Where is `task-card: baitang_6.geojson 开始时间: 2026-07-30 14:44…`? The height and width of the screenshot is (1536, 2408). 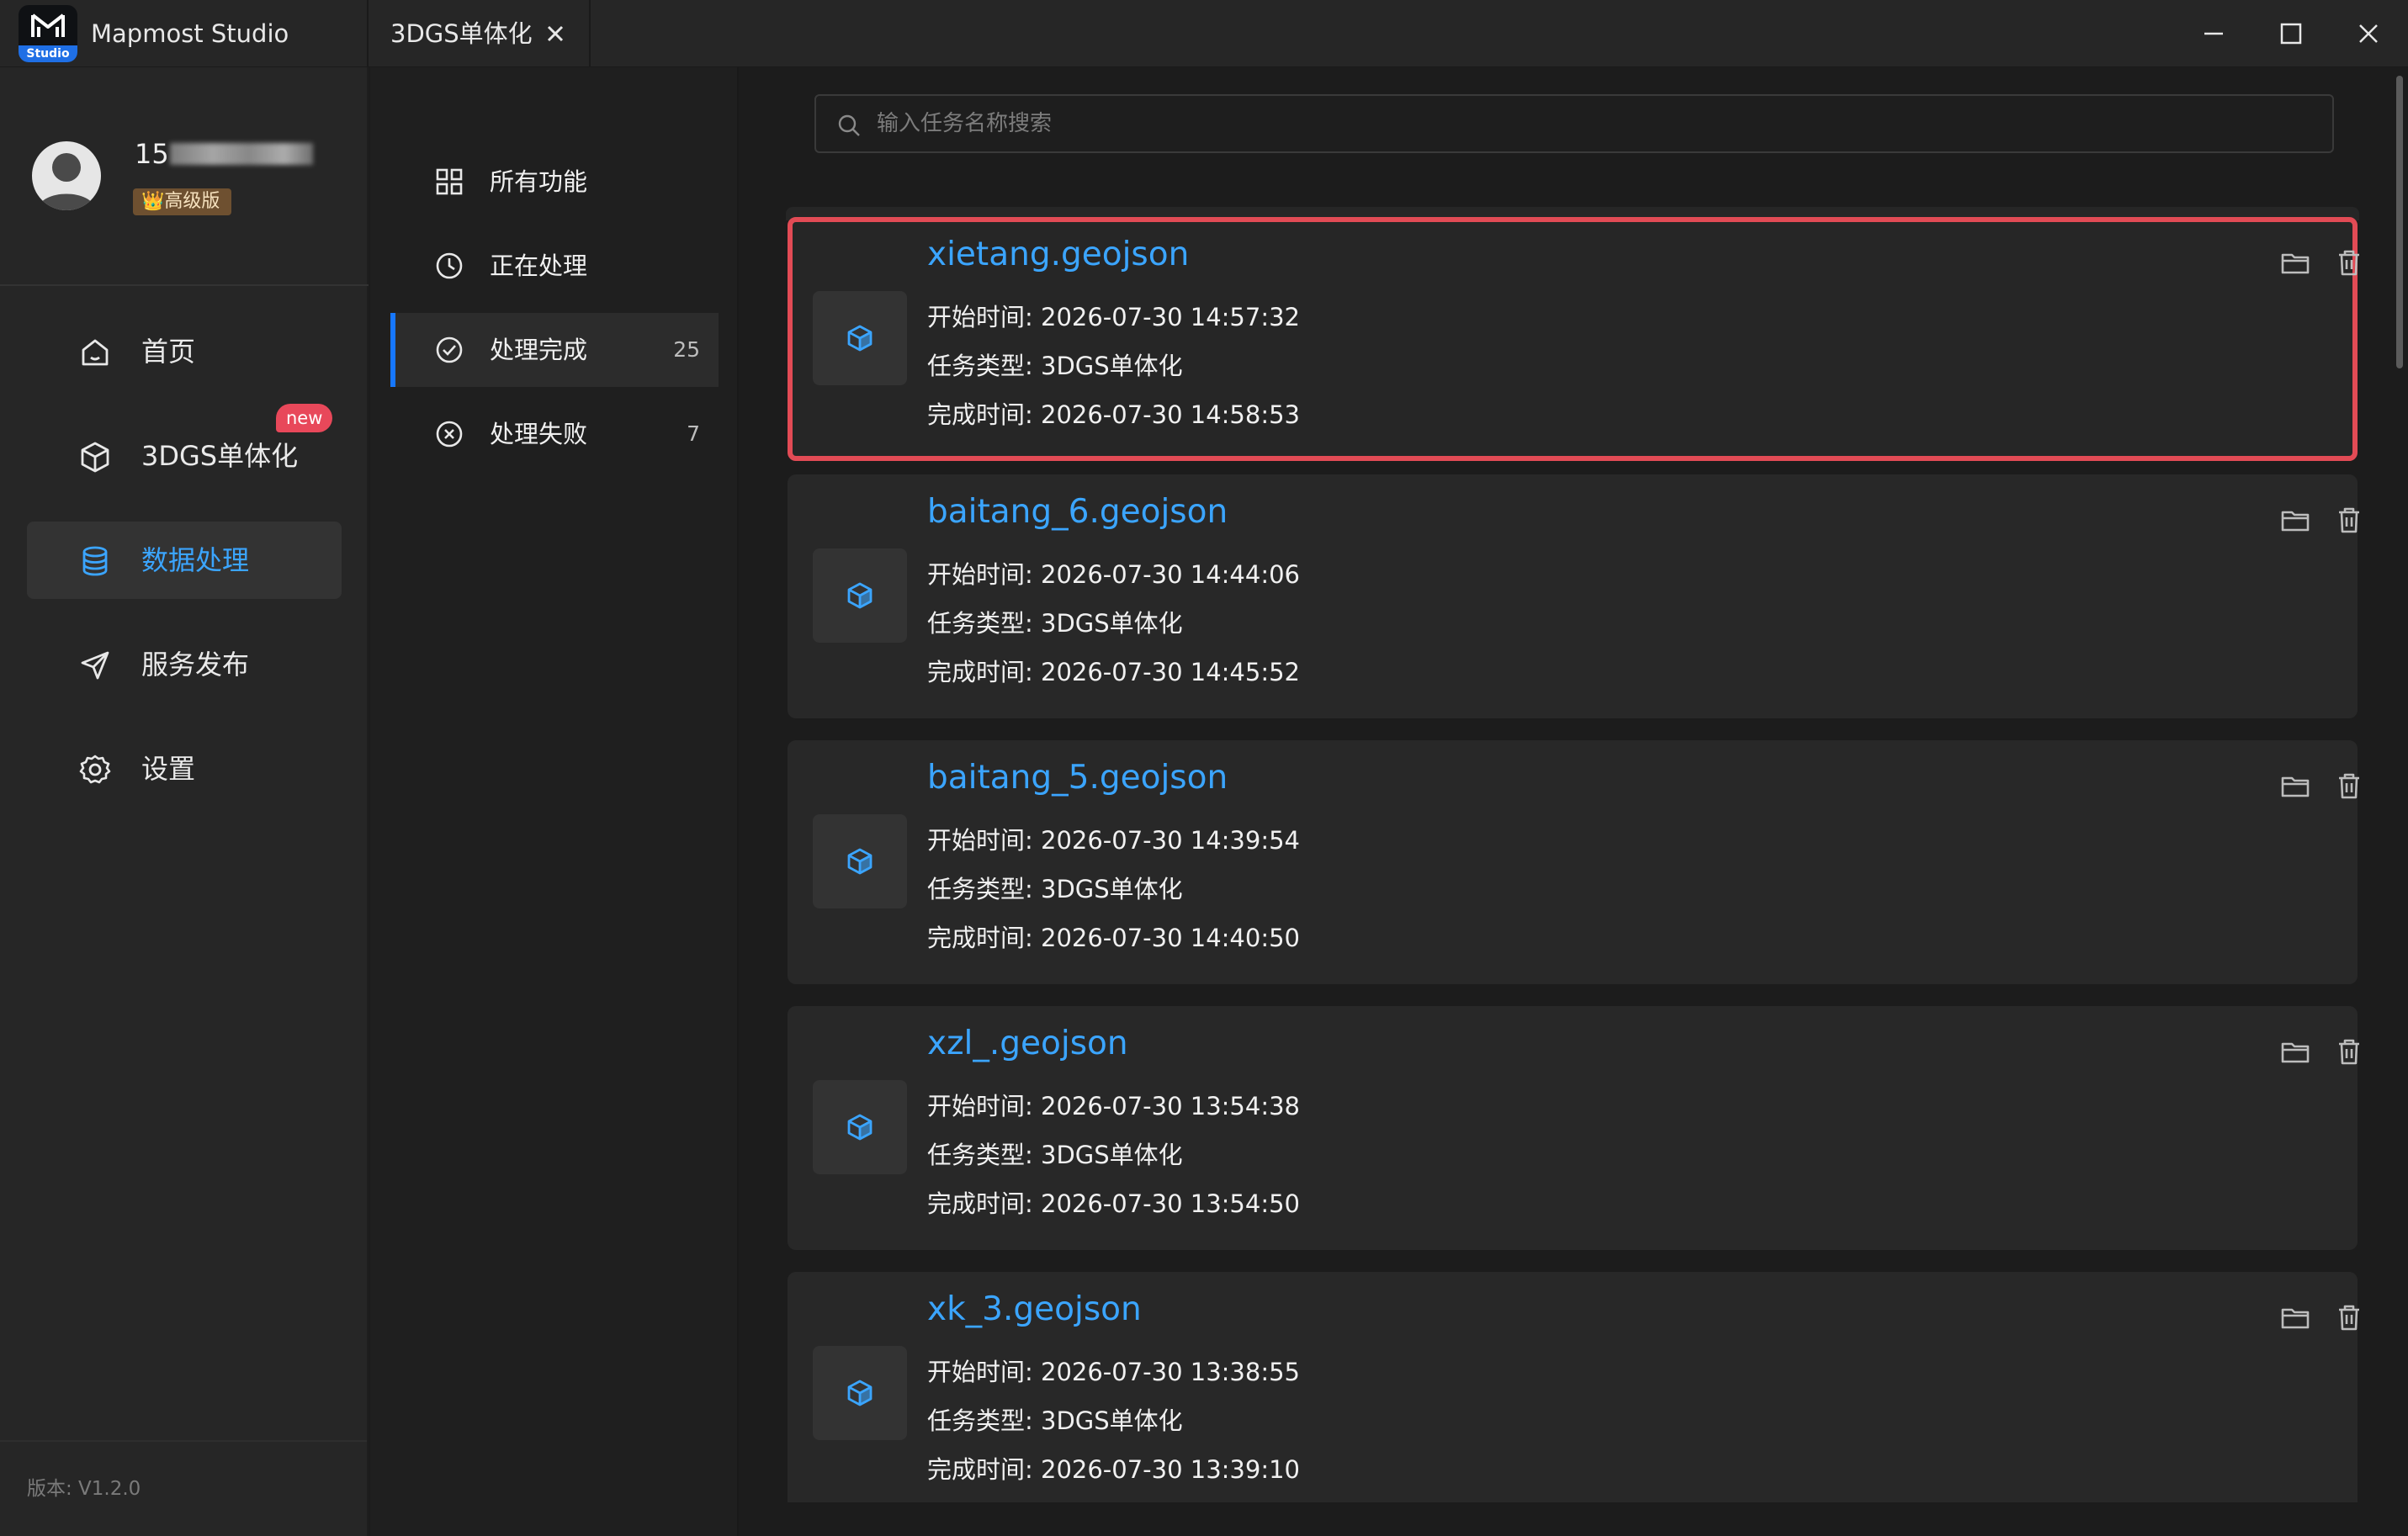
task-card: baitang_6.geojson 开始时间: 2026-07-30 14:44… is located at coordinates (1573, 596).